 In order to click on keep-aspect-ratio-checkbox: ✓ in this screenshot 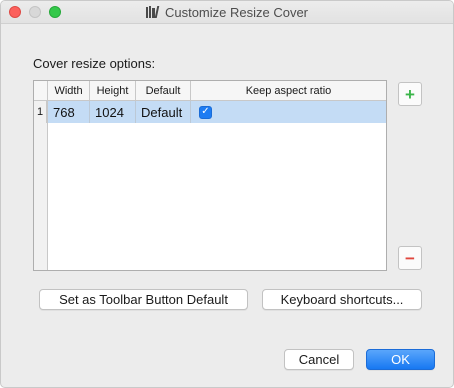, I will do `click(205, 112)`.